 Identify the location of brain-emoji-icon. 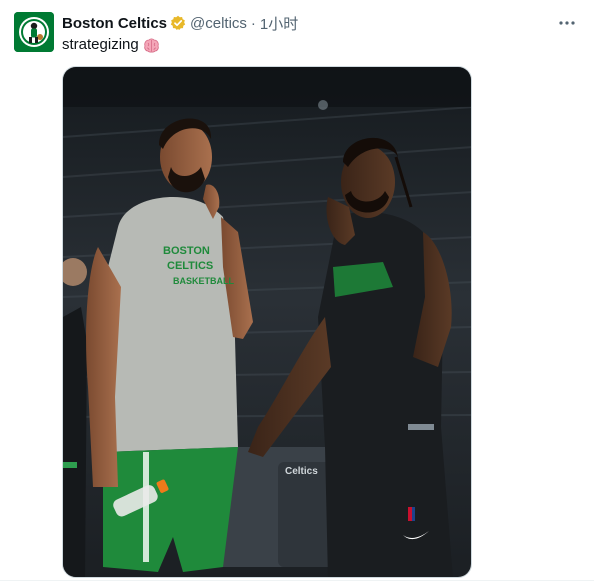
(151, 45).